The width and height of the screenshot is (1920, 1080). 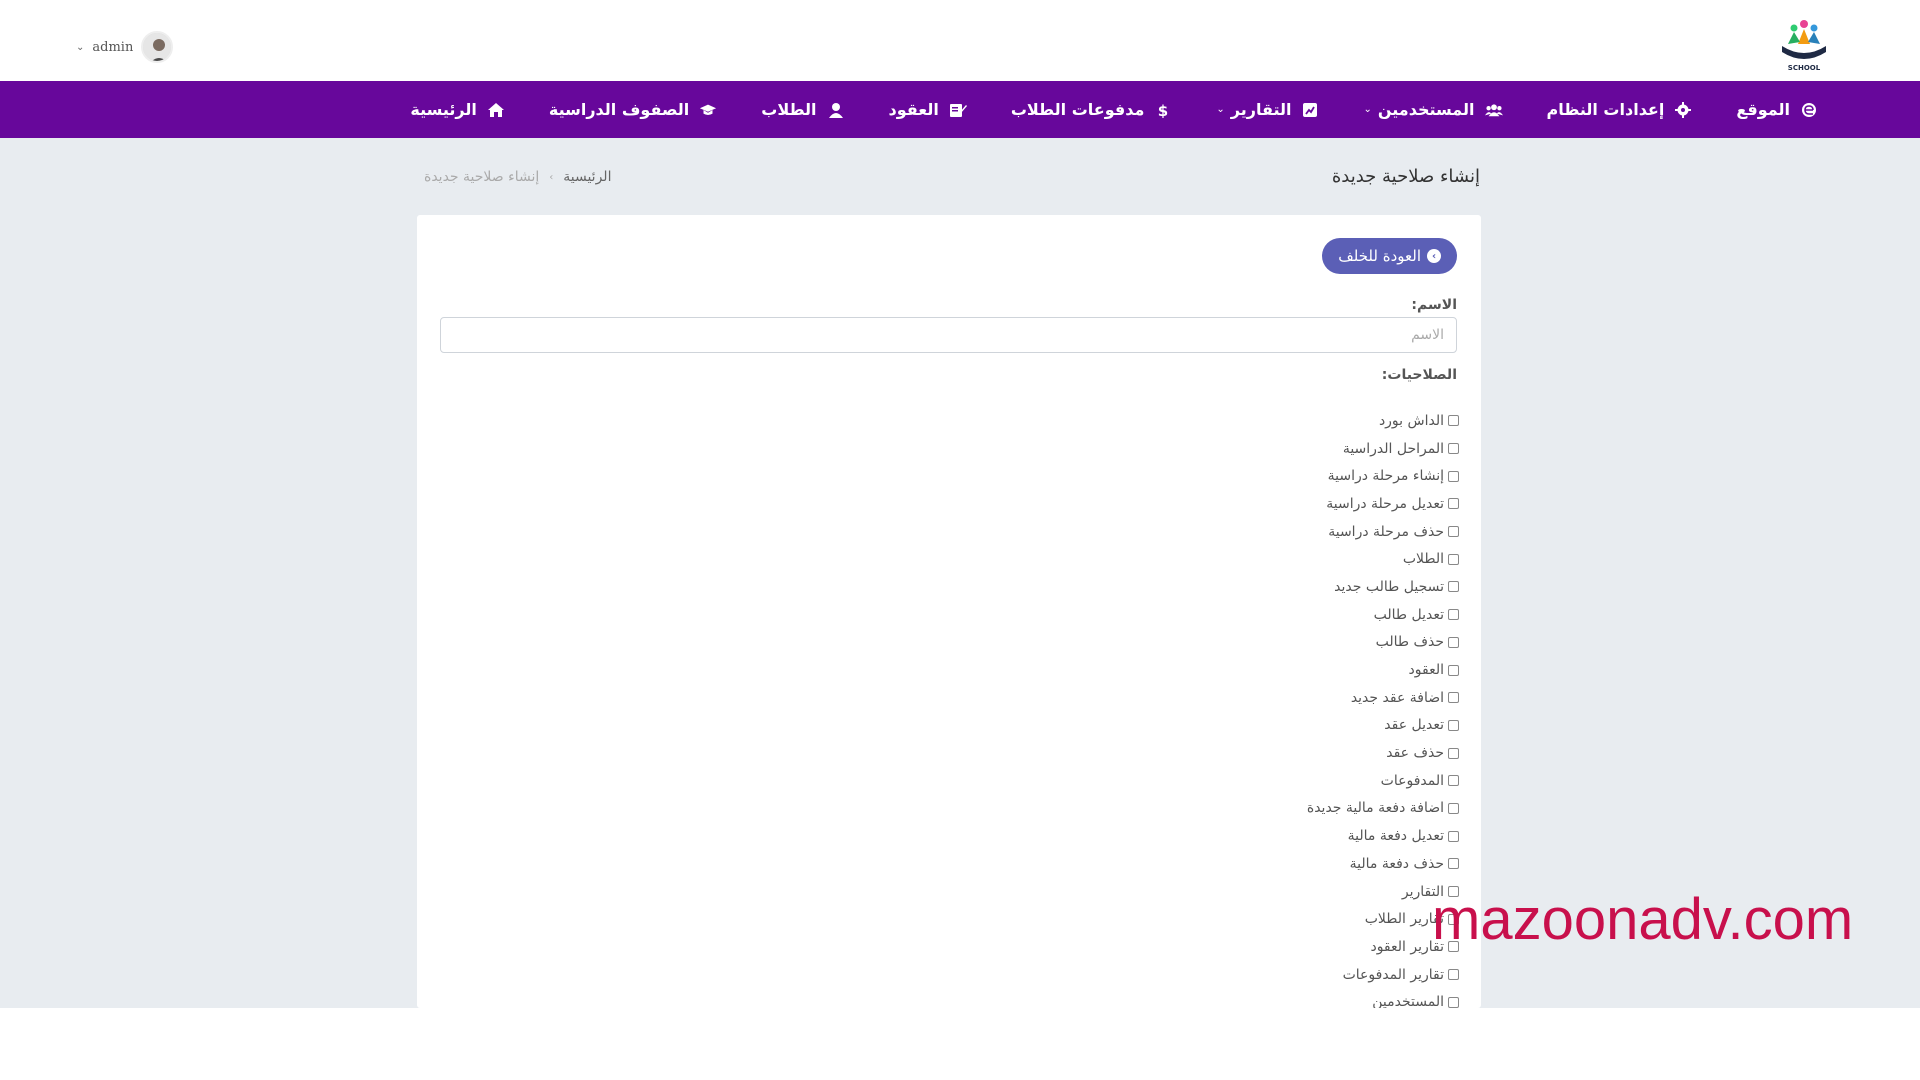 I want to click on nav-item-payments: $ مدفوعات الطلاب, so click(x=1092, y=109).